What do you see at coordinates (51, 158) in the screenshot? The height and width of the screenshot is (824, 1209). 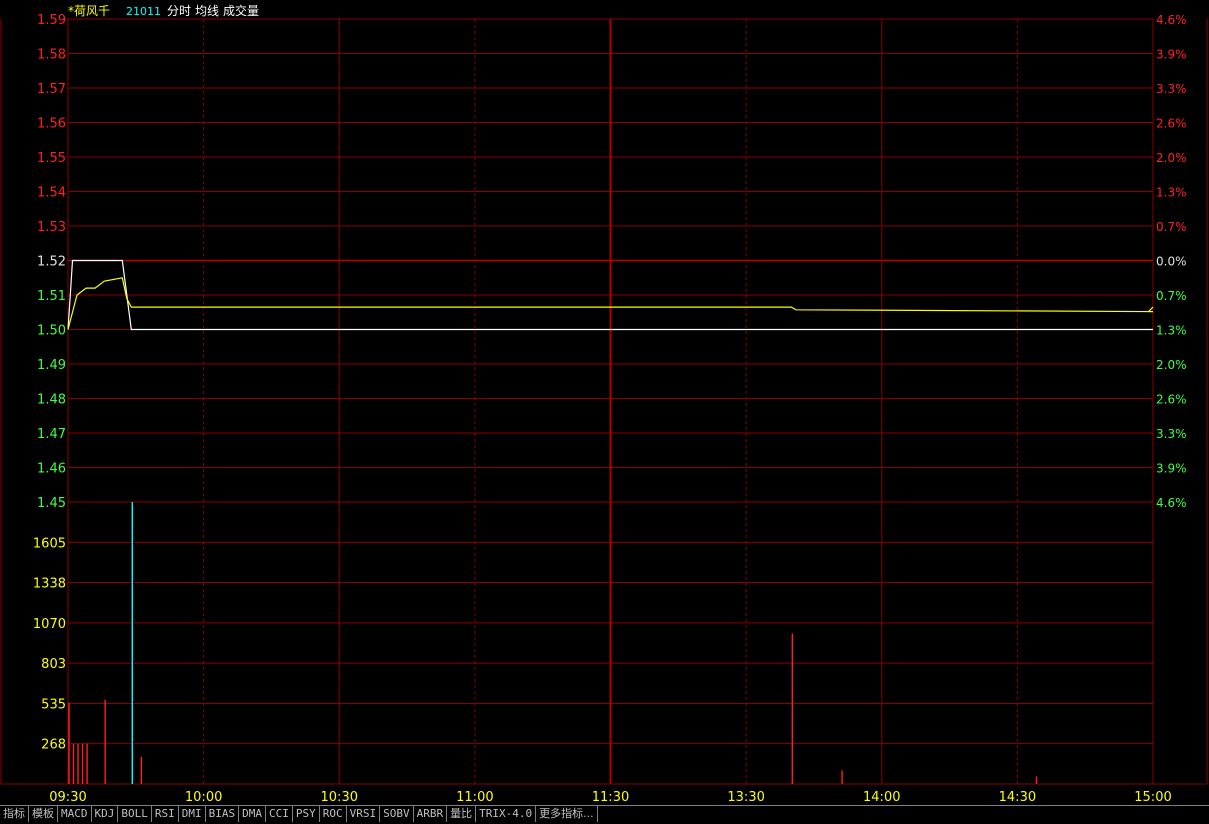 I see `price-tick-label: 1.55` at bounding box center [51, 158].